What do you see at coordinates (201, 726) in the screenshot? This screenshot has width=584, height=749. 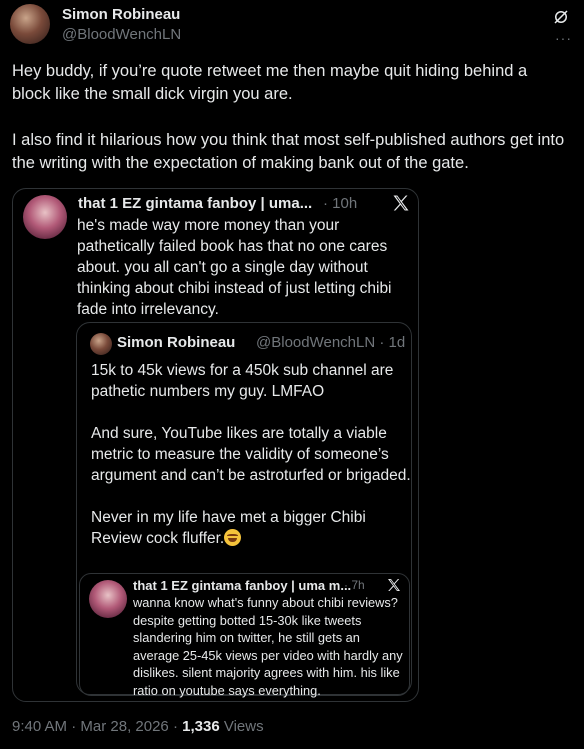 I see `views-count: 1,336` at bounding box center [201, 726].